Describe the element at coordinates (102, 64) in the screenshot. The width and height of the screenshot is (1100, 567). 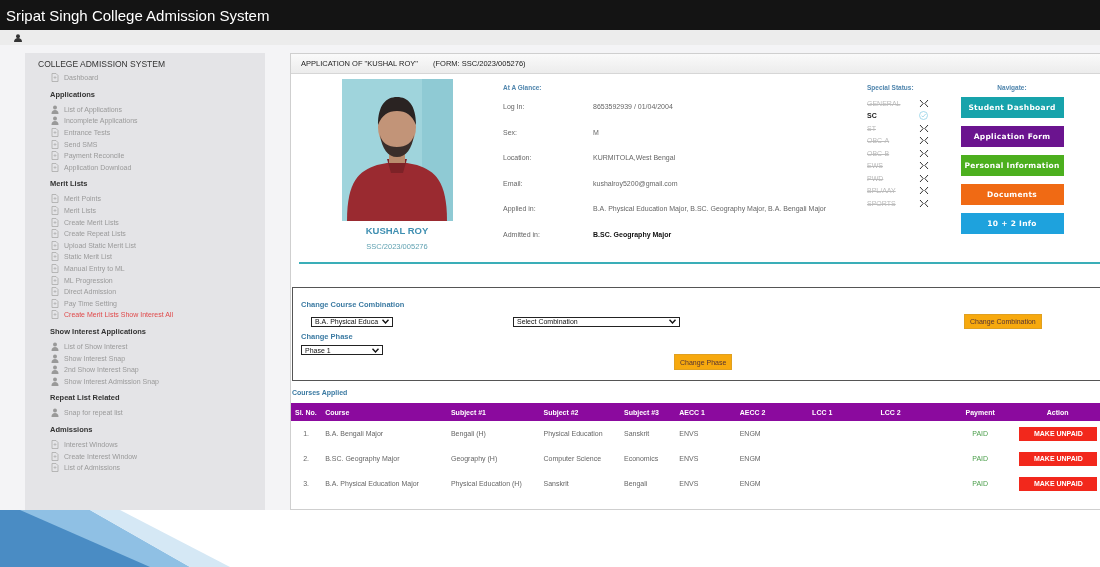
I see `sidebar-title: COLLEGE ADMISSION SYSTEM` at that location.